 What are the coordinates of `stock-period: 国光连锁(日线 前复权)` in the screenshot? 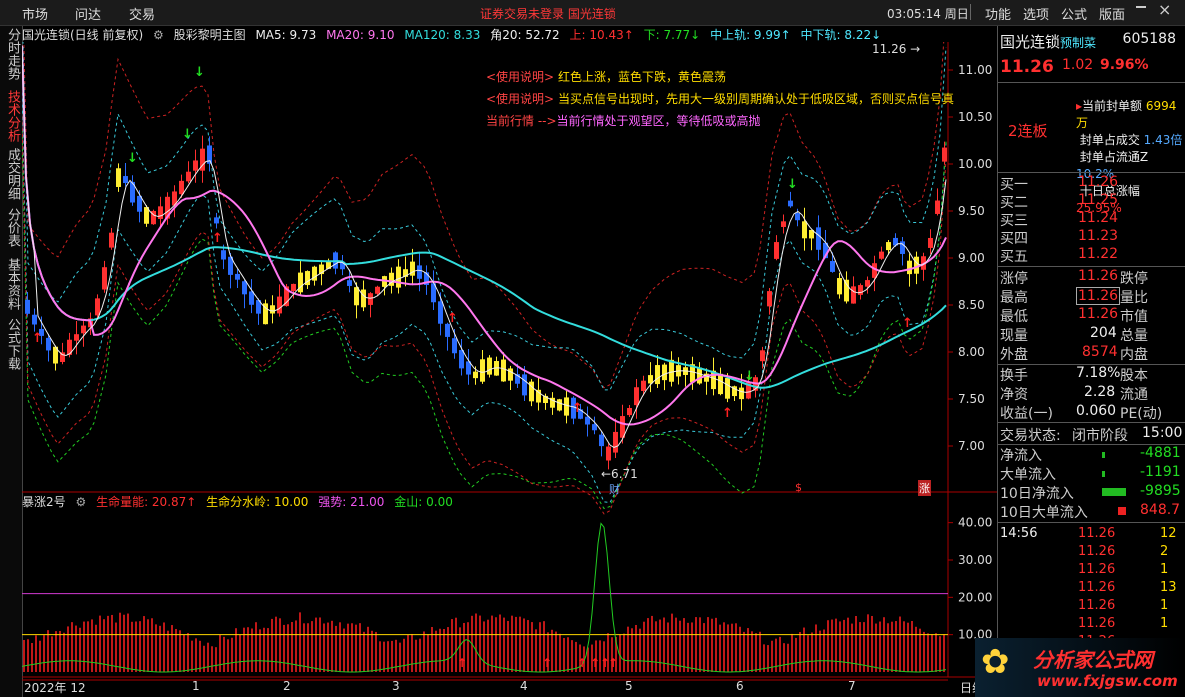 It's located at (82, 35).